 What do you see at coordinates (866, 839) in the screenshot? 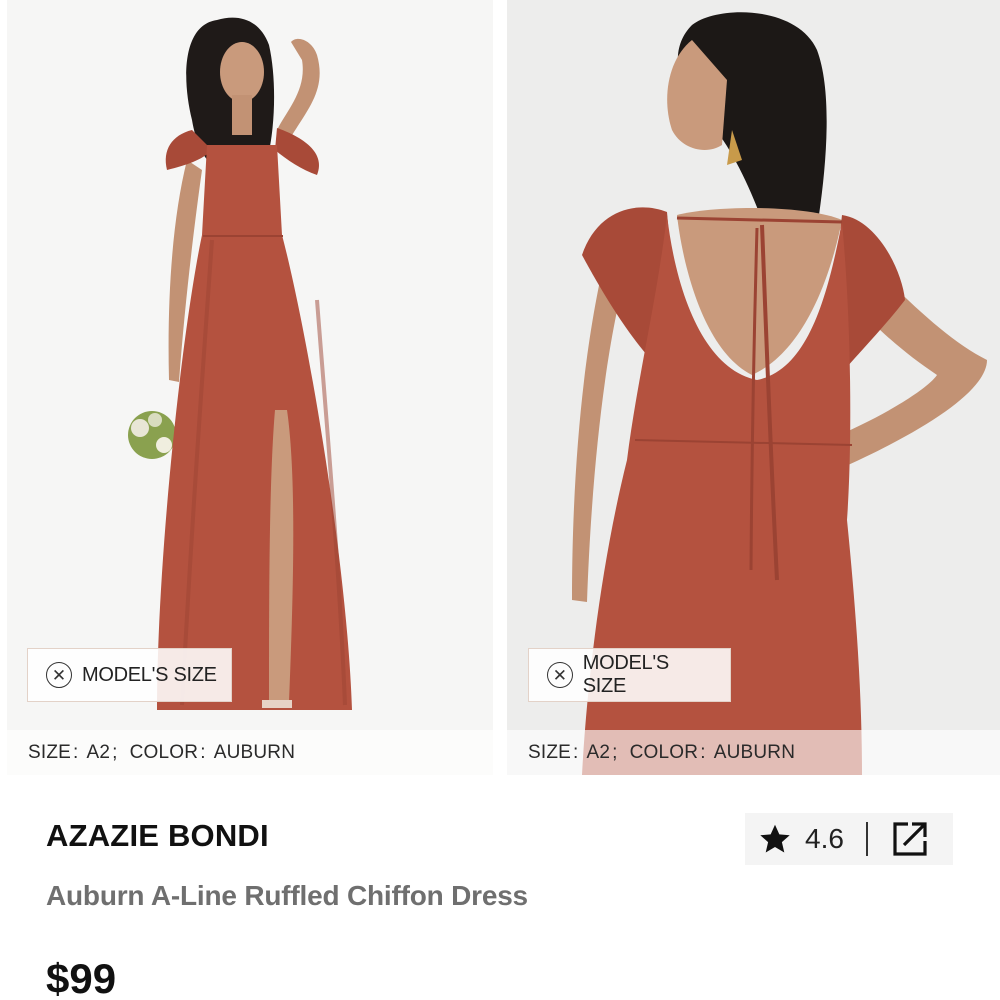
I see `divider` at bounding box center [866, 839].